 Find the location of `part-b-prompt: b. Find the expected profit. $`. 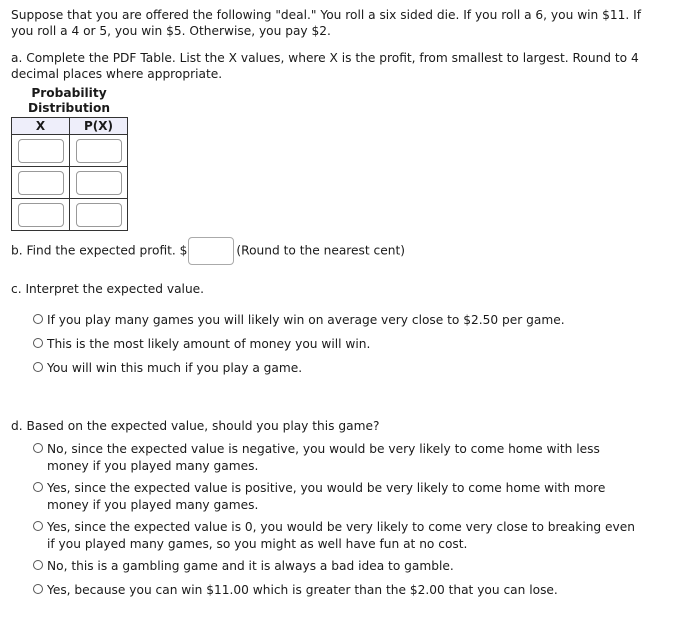

part-b-prompt: b. Find the expected profit. $ is located at coordinates (99, 250).